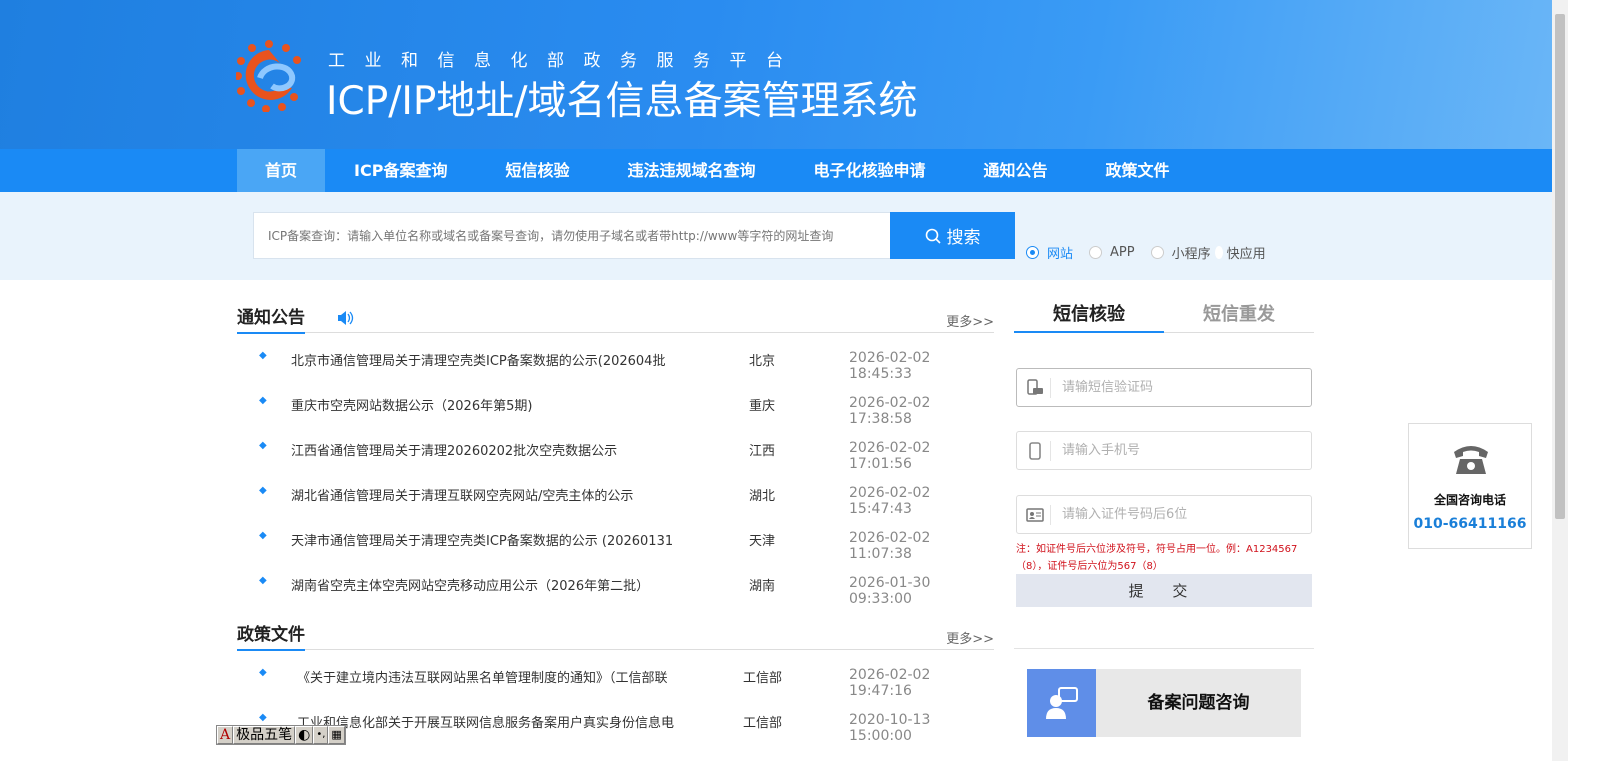 The height and width of the screenshot is (761, 1600). Describe the element at coordinates (615, 635) in the screenshot. I see `policies-header: 政策文件 更多>>` at that location.